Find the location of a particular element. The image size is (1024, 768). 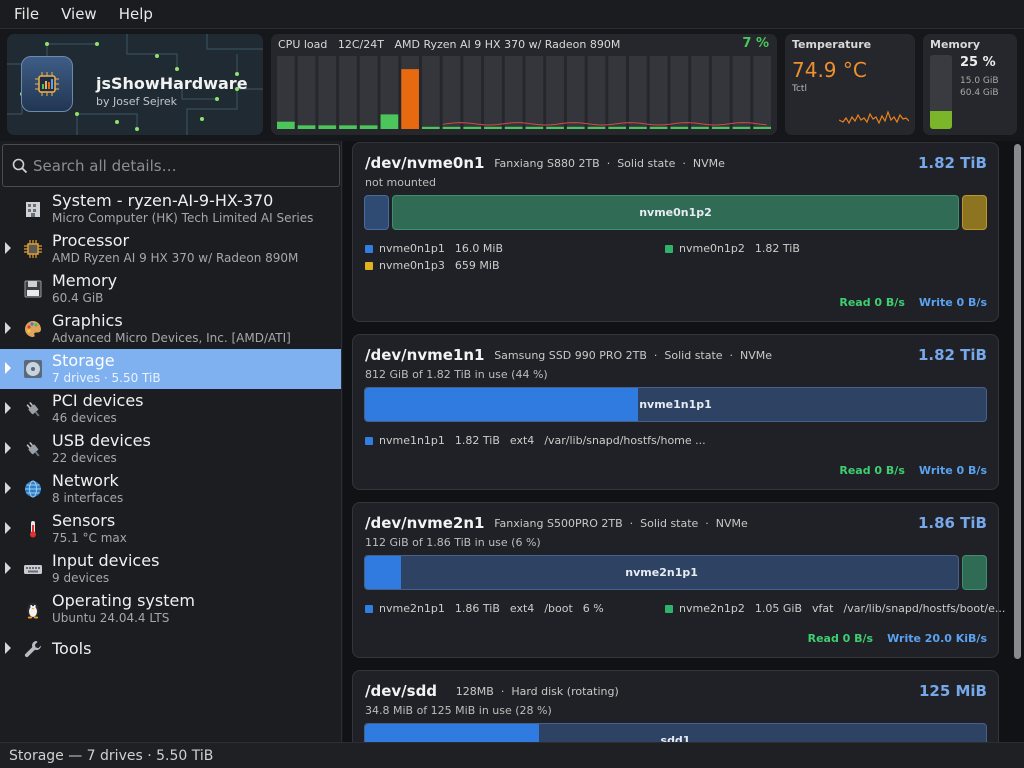

disk-meta: 128MB · Hard disk (rotating) is located at coordinates (537, 691).